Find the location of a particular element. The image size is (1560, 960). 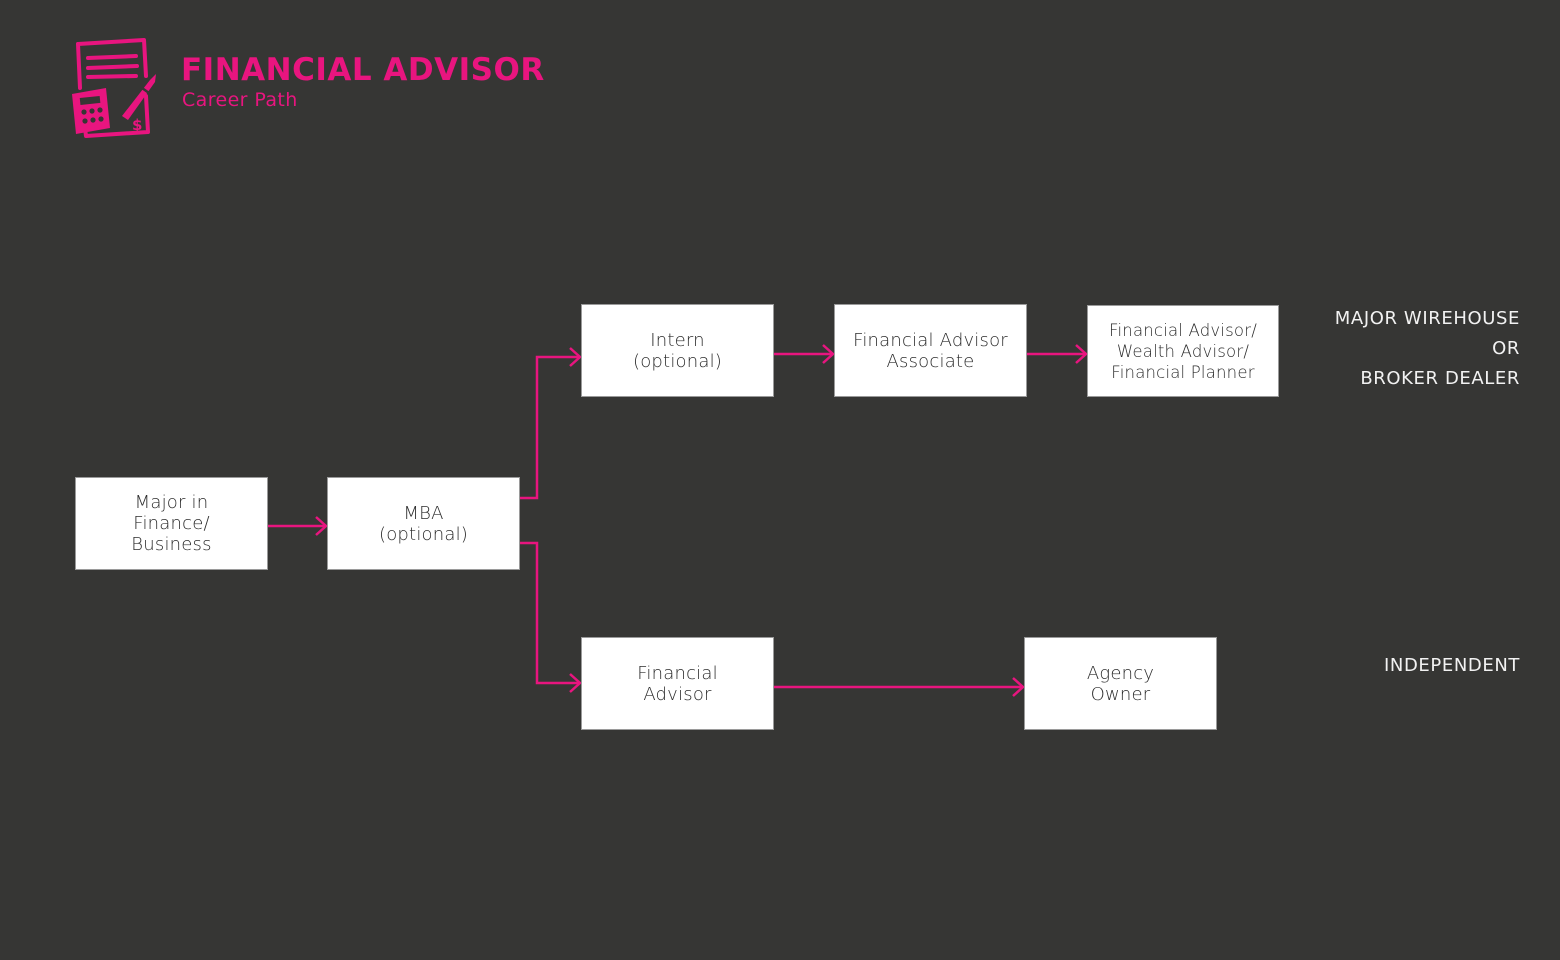

branch-label-independent: INDEPENDENT is located at coordinates (1452, 666).